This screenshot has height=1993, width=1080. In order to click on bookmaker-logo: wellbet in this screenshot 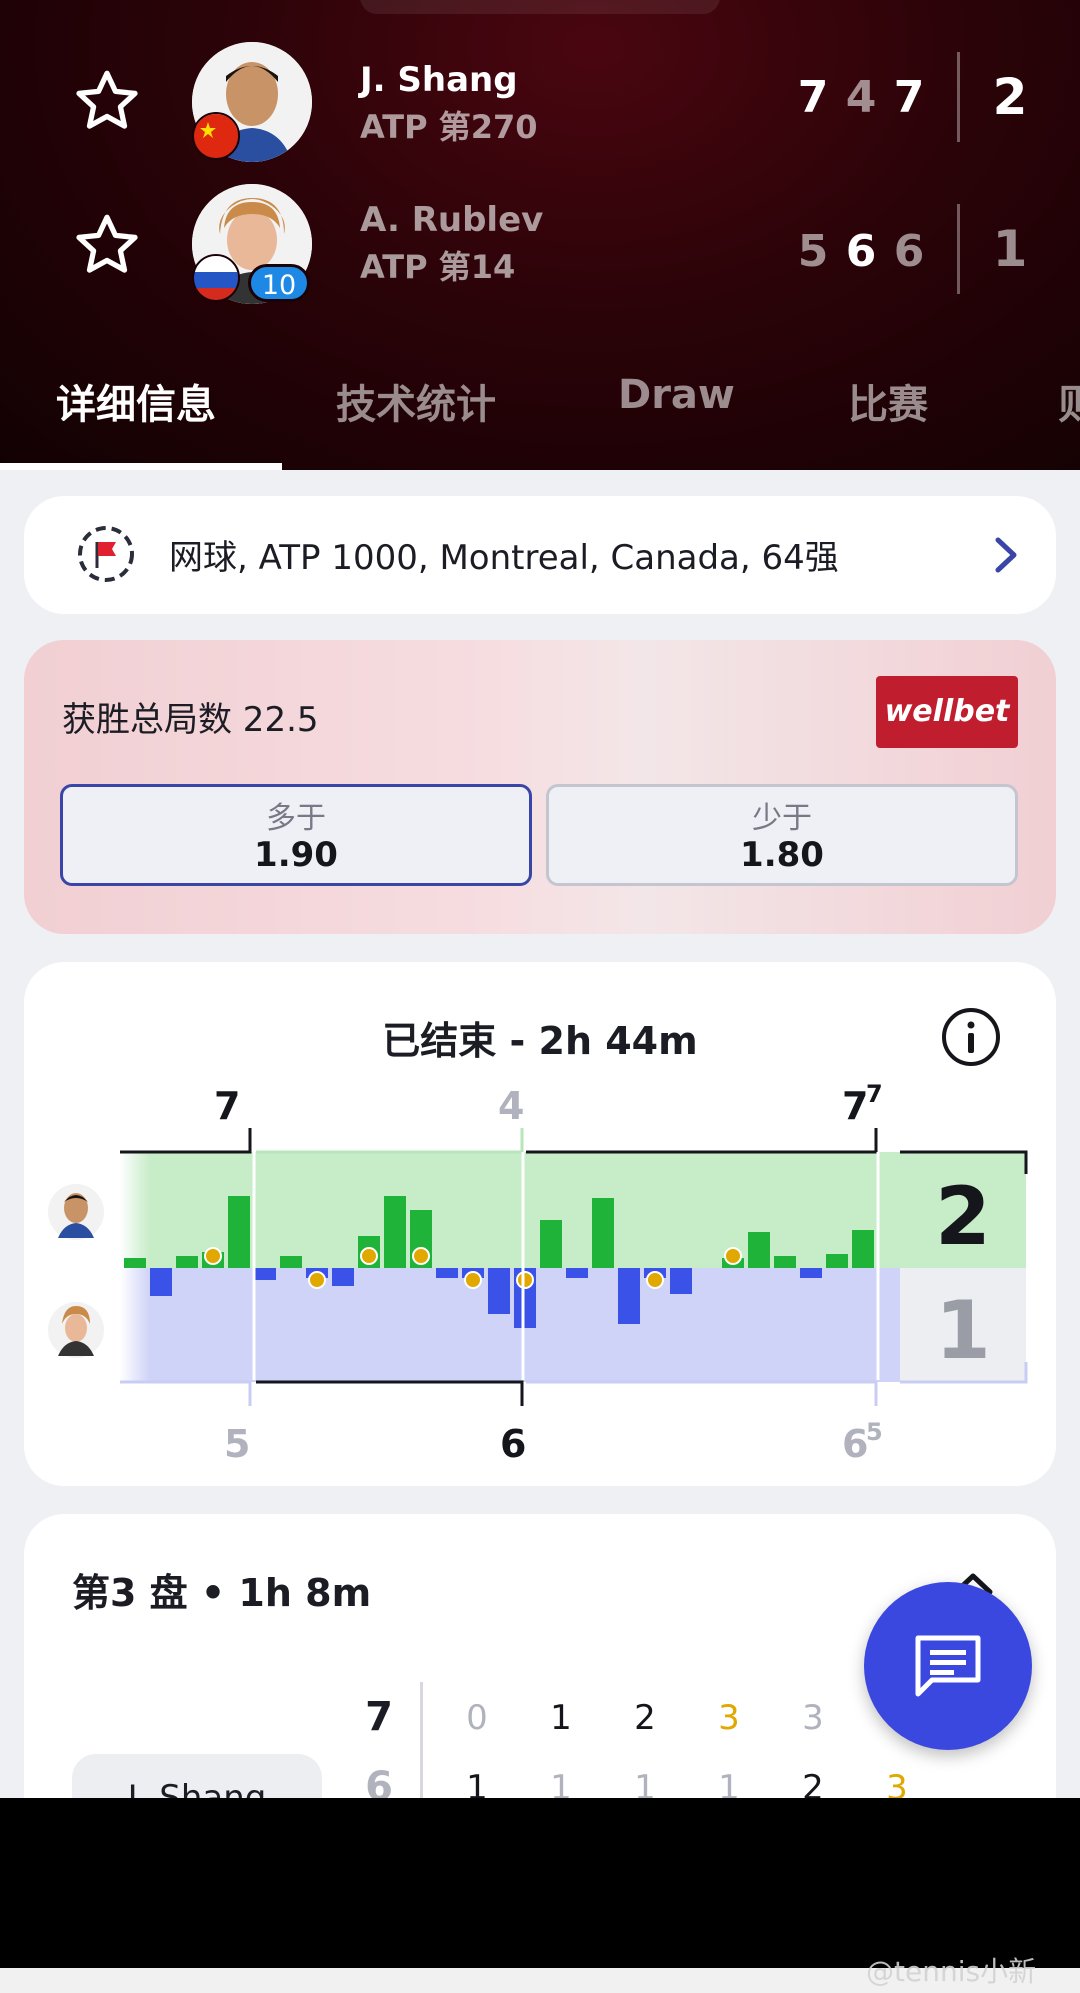, I will do `click(947, 712)`.